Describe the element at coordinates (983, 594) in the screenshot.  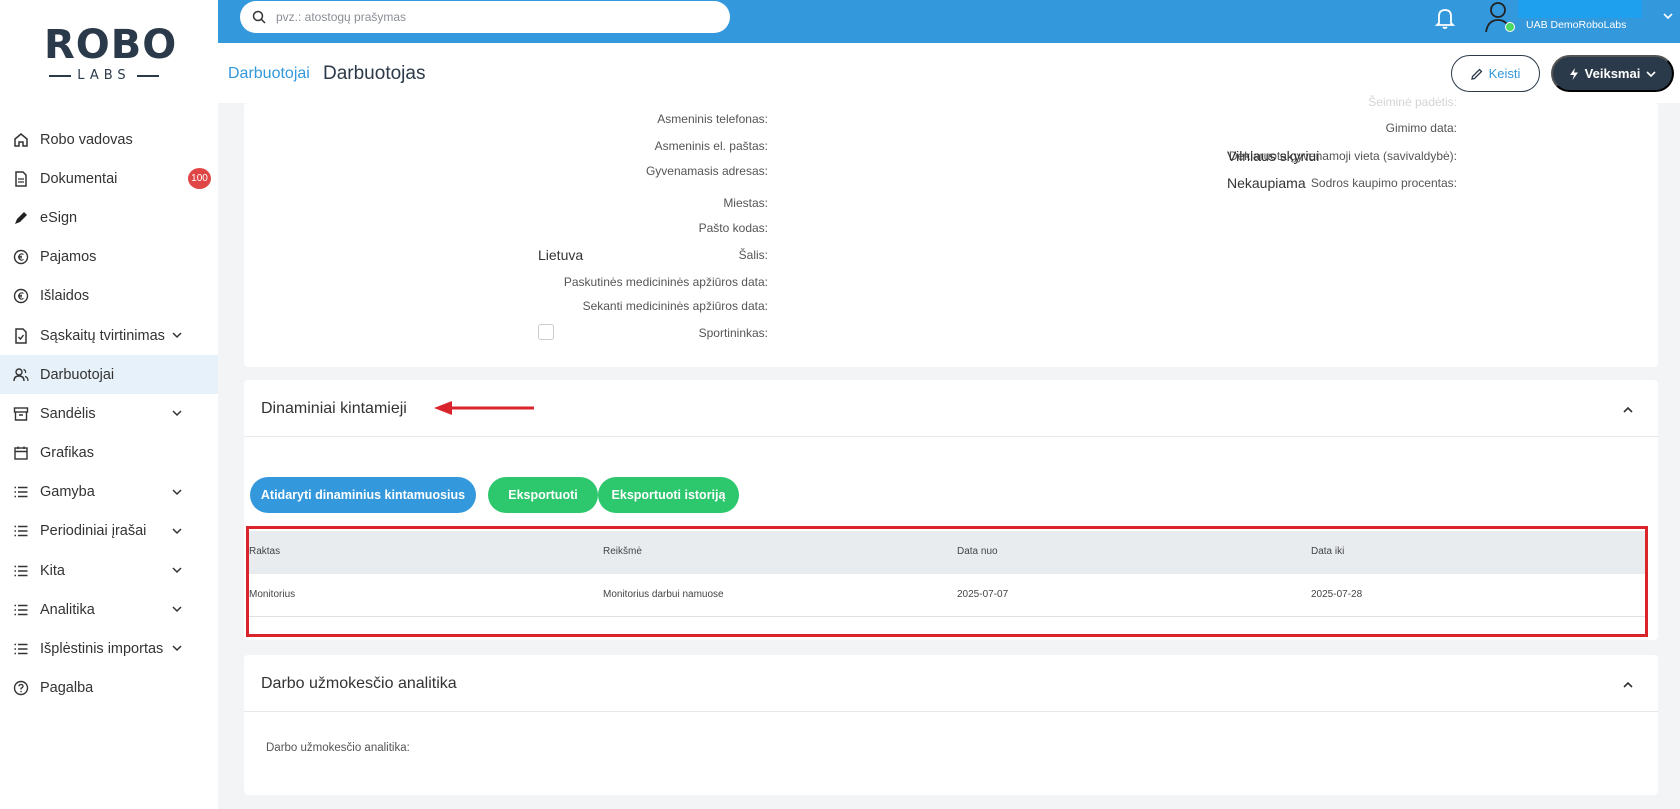
I see `cell-date-from: 2025-07-07` at that location.